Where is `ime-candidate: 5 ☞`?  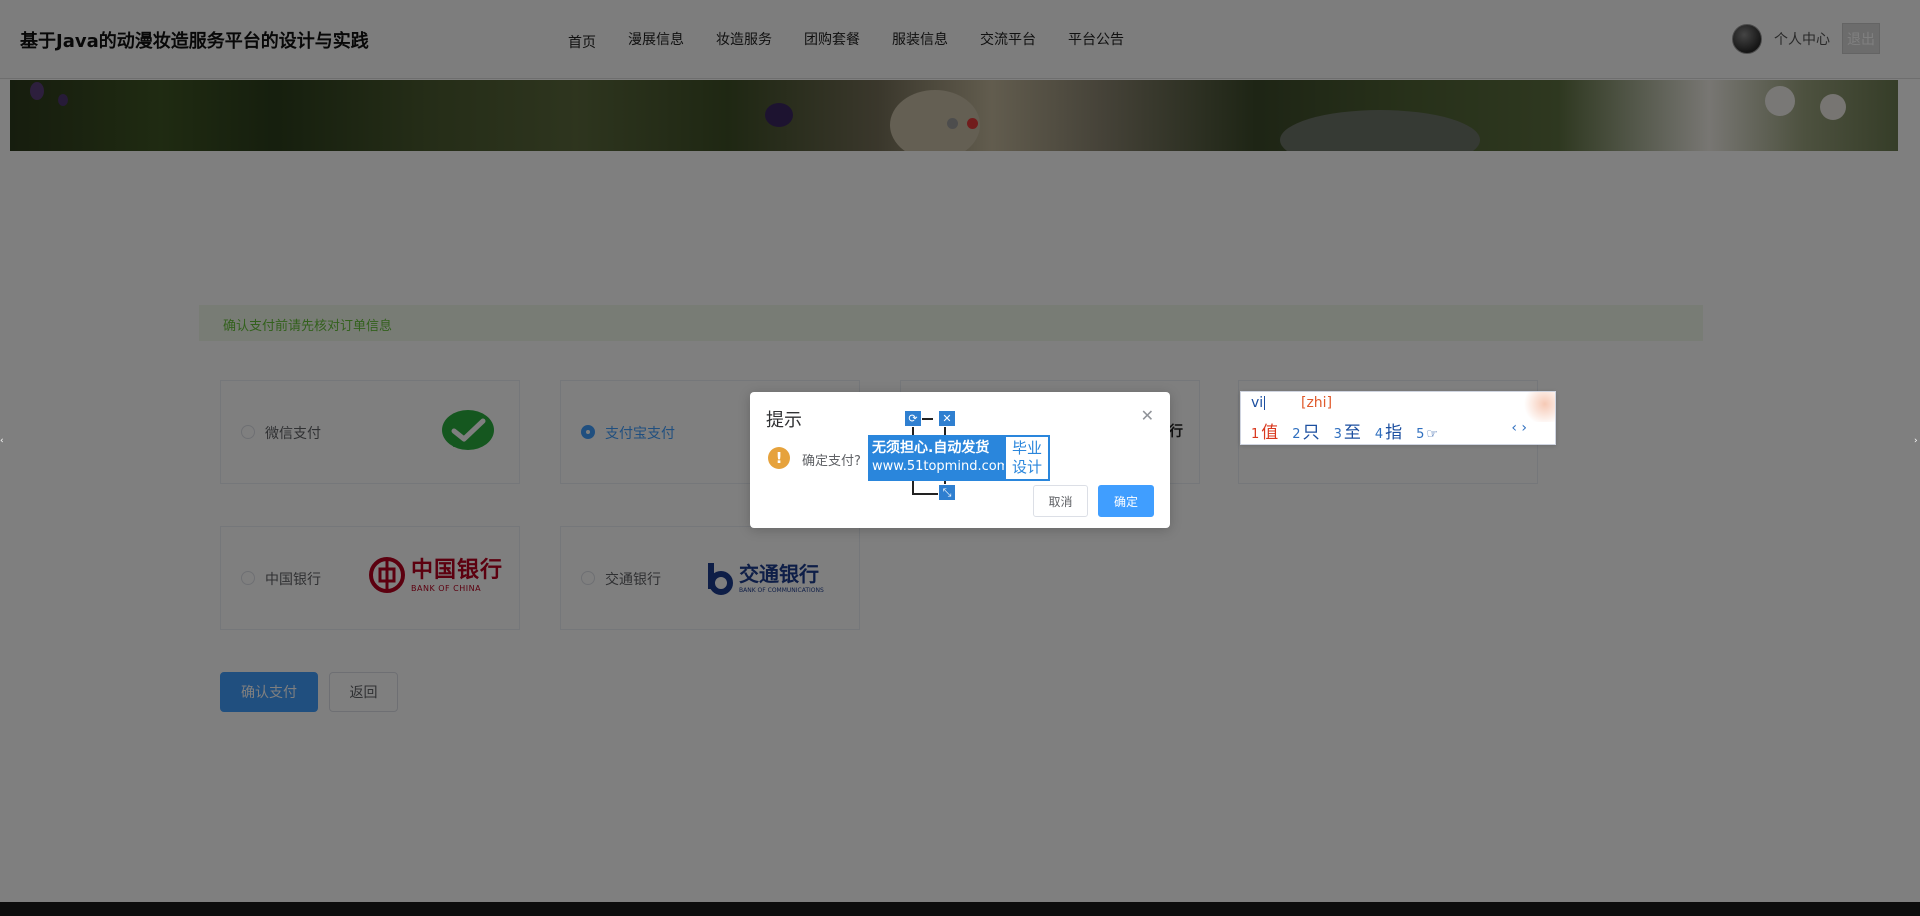
ime-candidate: 5 ☞ is located at coordinates (1427, 432).